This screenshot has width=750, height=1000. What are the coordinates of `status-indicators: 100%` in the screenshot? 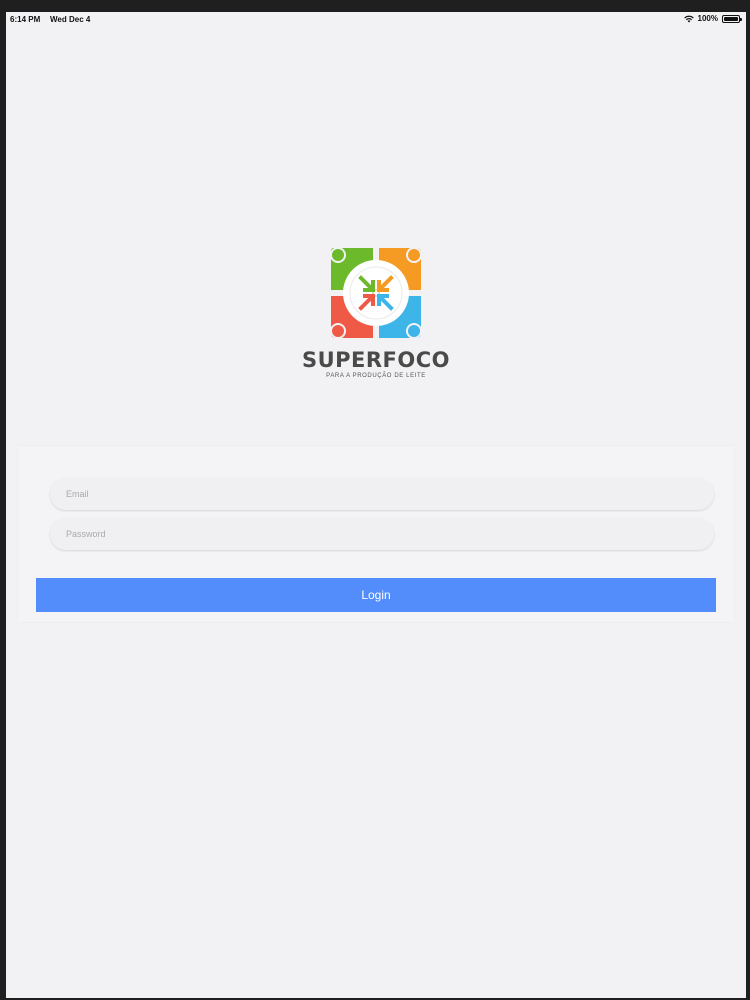 It's located at (712, 18).